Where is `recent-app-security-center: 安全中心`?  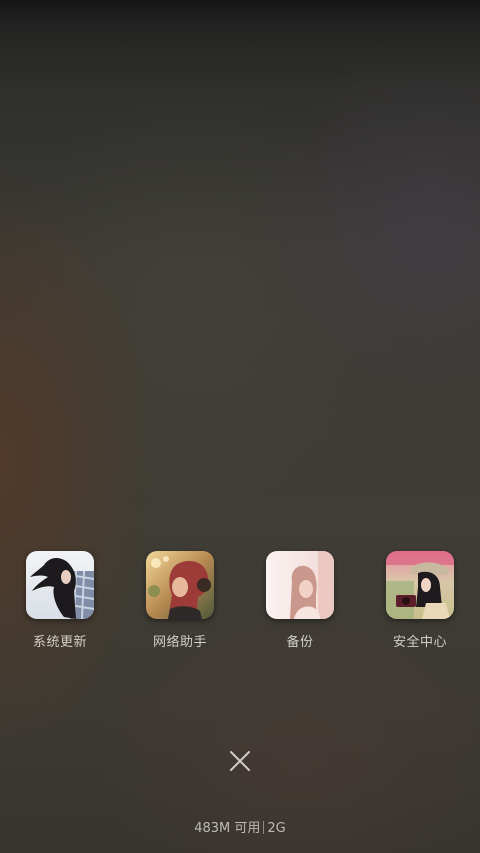
recent-app-security-center: 安全中心 is located at coordinates (420, 606).